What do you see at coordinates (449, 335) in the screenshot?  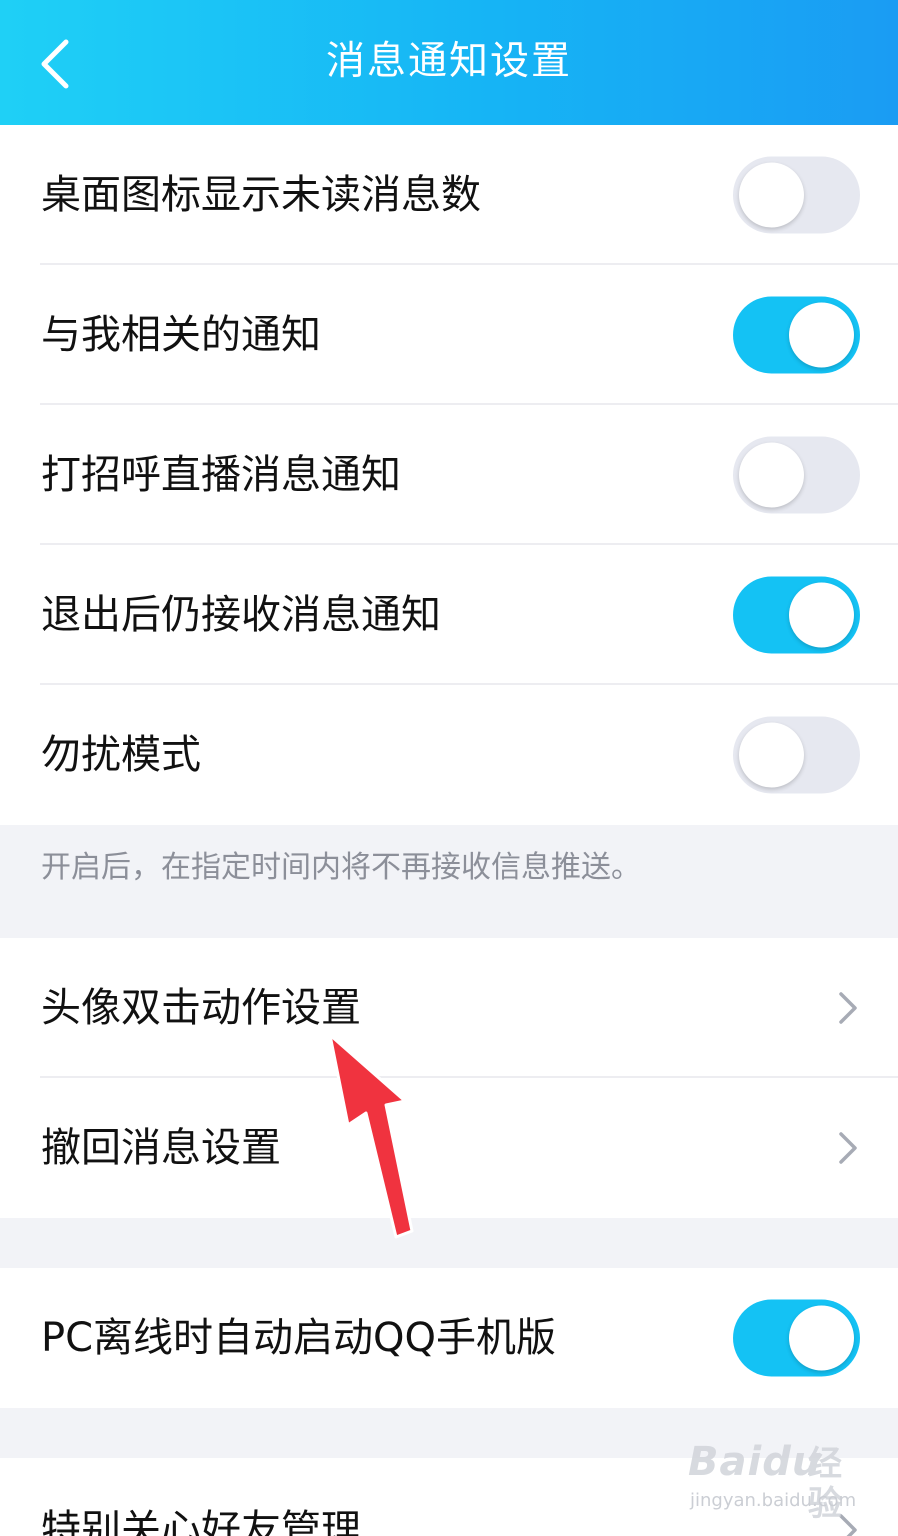 I see `setting-row-related-notify: 与我相关的通知` at bounding box center [449, 335].